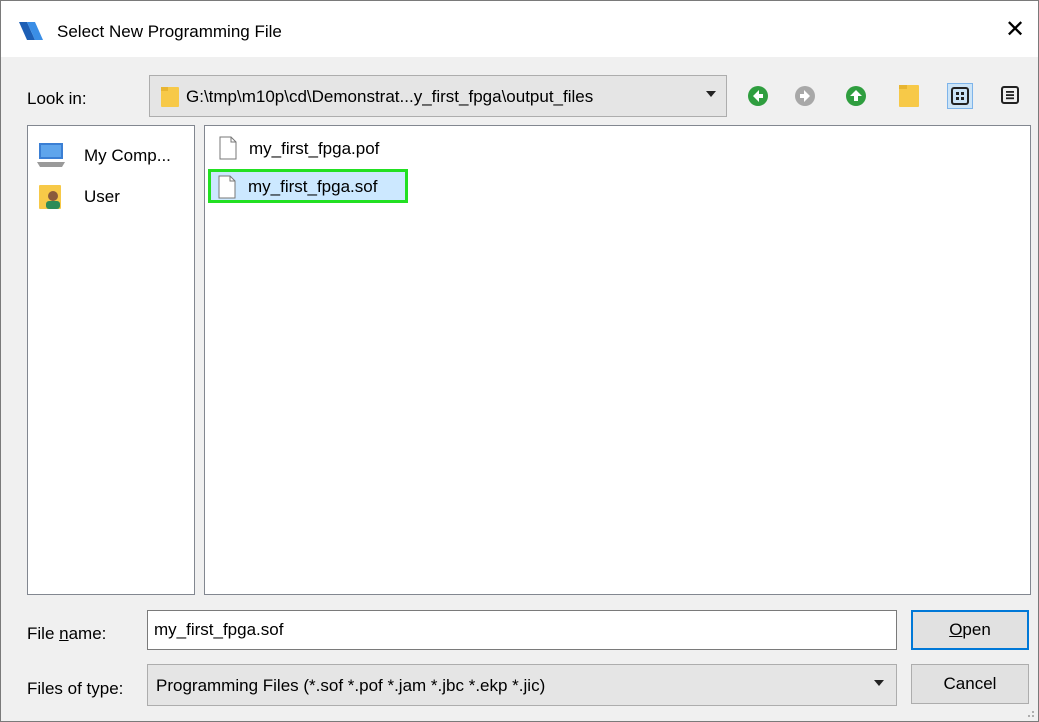  What do you see at coordinates (170, 97) in the screenshot?
I see `folder-icon` at bounding box center [170, 97].